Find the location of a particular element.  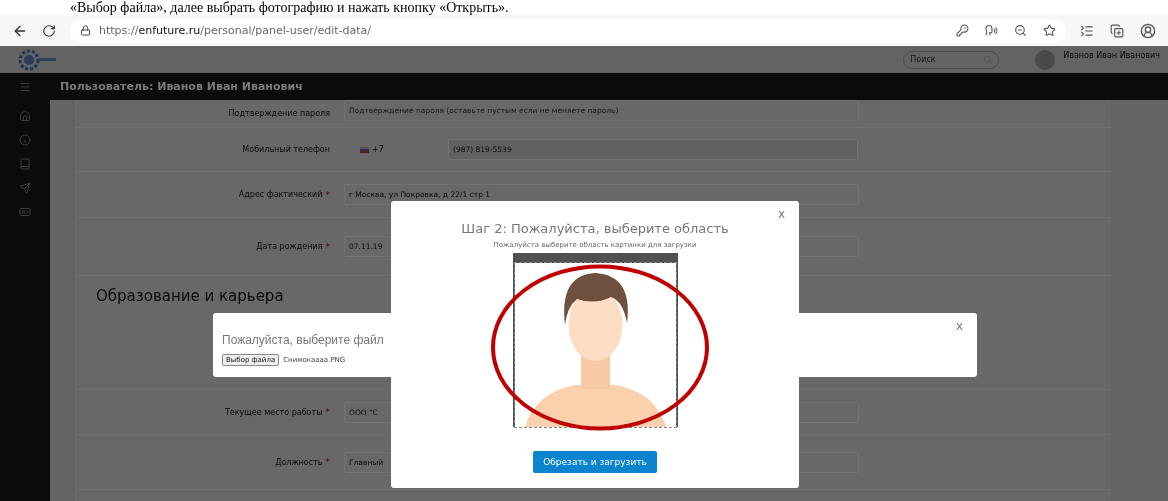

page-title: Пользователь: Иванов Иван Иванович is located at coordinates (181, 86).